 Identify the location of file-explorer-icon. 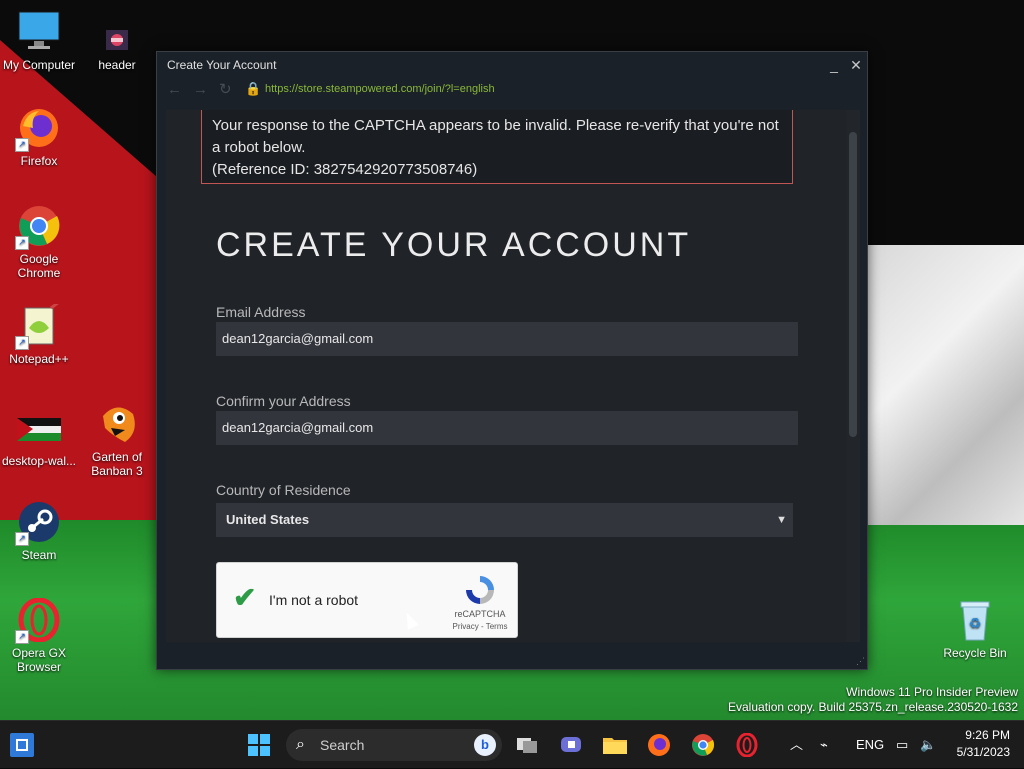
(615, 745).